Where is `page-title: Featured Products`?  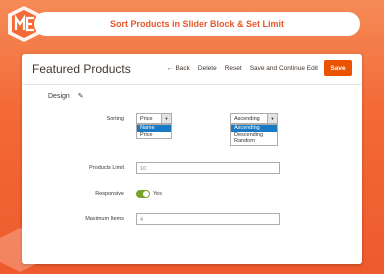 page-title: Featured Products is located at coordinates (81, 69).